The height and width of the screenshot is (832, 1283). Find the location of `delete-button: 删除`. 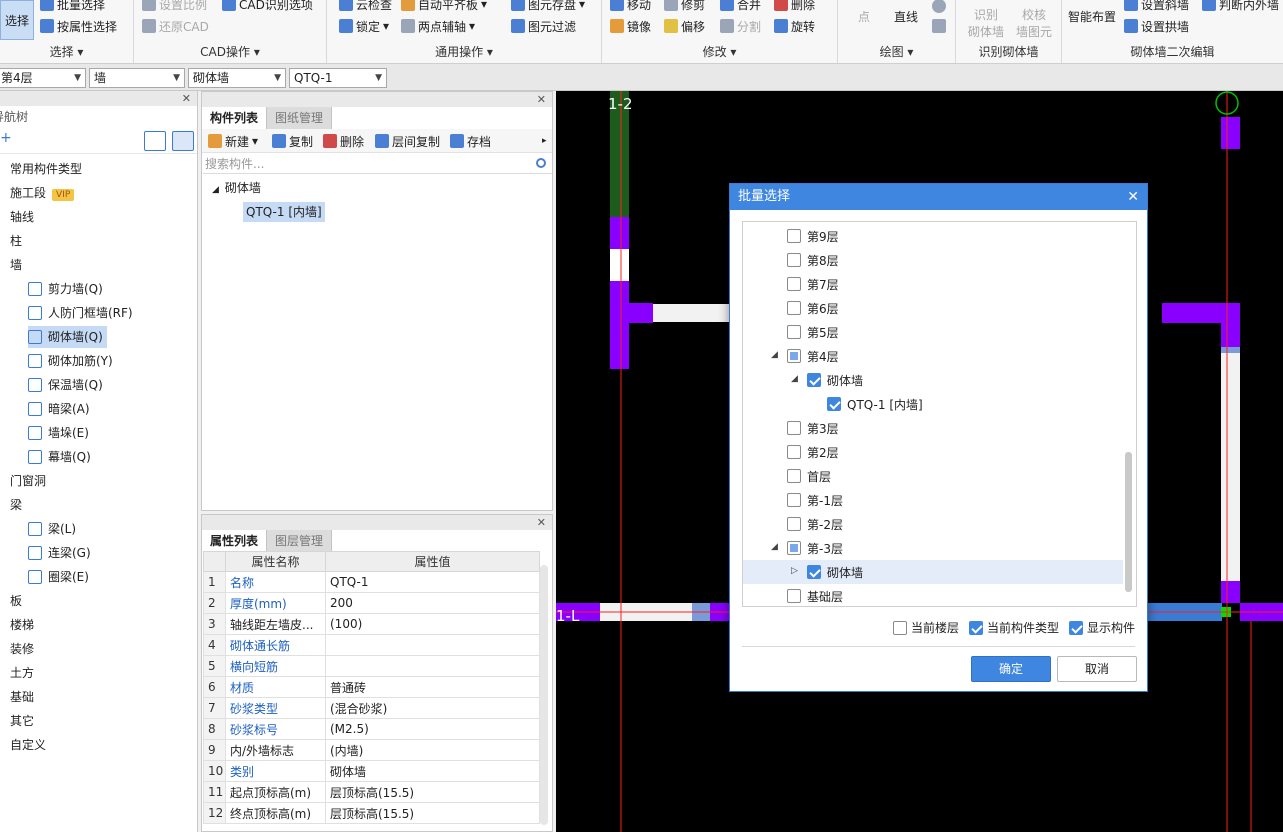

delete-button: 删除 is located at coordinates (794, 7).